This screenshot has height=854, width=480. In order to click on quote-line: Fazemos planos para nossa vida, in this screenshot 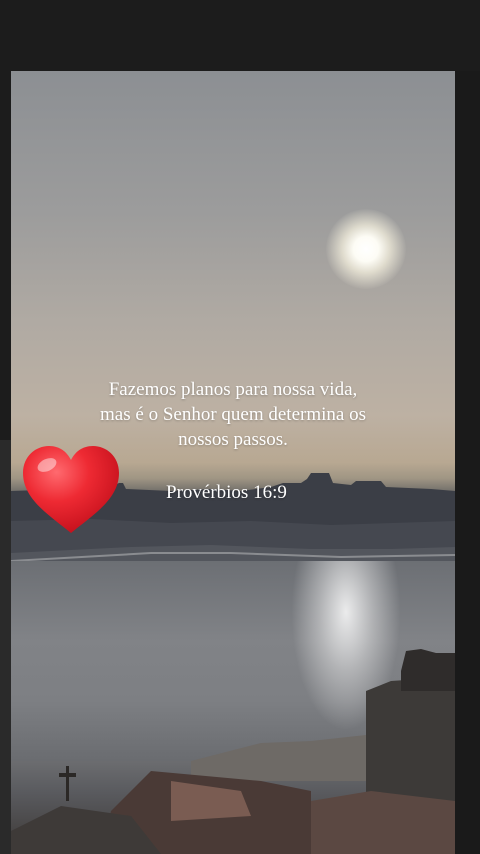, I will do `click(233, 389)`.